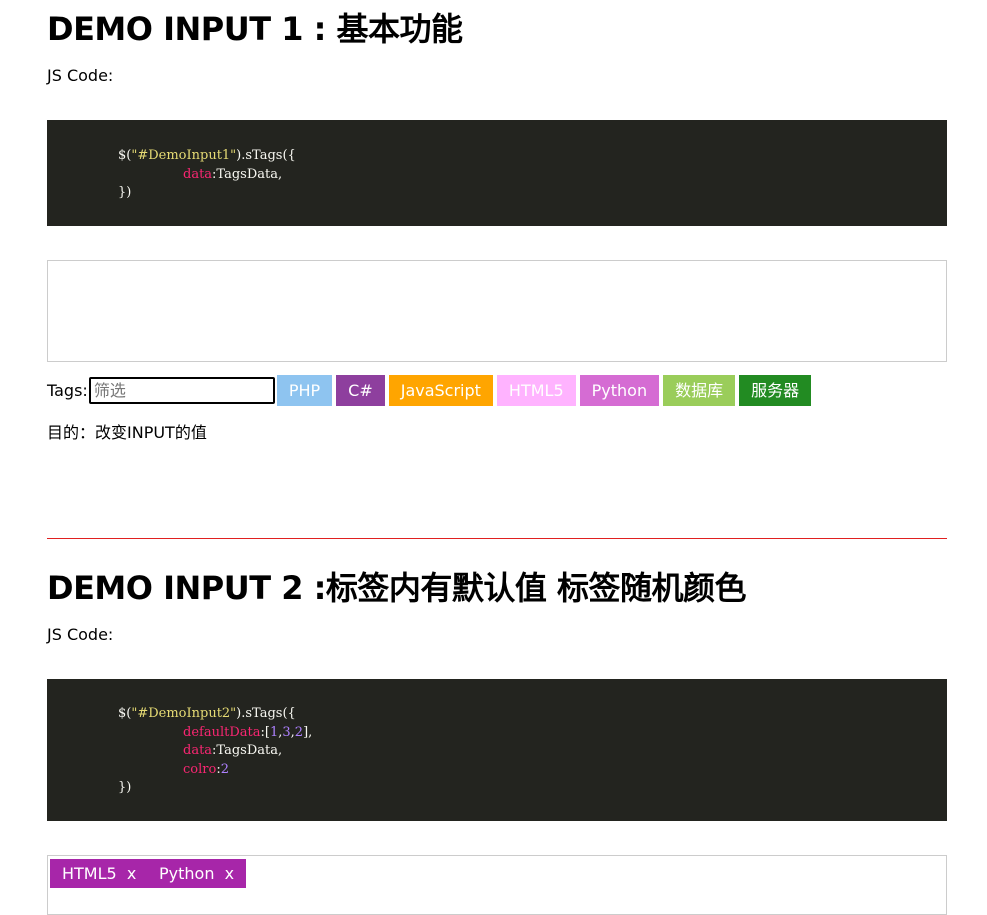  Describe the element at coordinates (536, 390) in the screenshot. I see `tag-option: HTML5` at that location.